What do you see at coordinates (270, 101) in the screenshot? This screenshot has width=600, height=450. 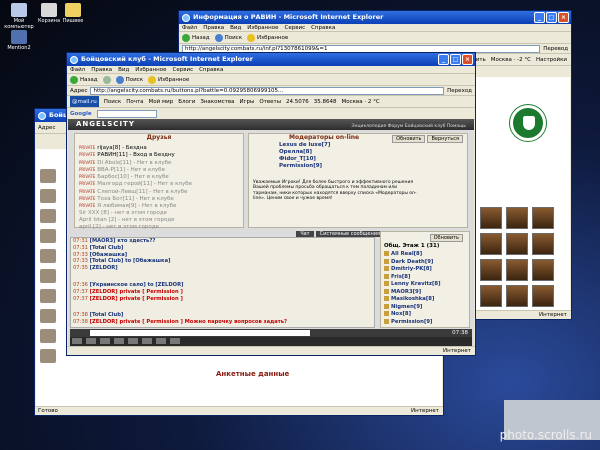 I see `answers-link: Ответы` at bounding box center [270, 101].